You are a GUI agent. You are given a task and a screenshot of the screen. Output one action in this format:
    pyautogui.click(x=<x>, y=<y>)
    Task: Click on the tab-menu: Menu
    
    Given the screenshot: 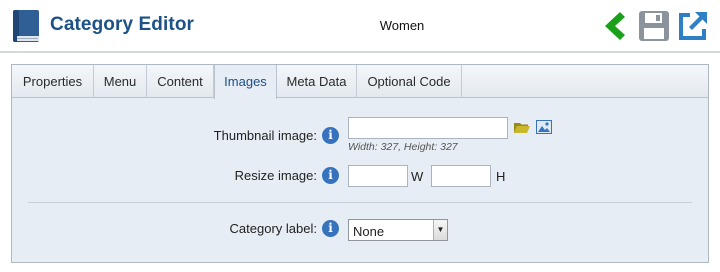 What is the action you would take?
    pyautogui.click(x=120, y=81)
    